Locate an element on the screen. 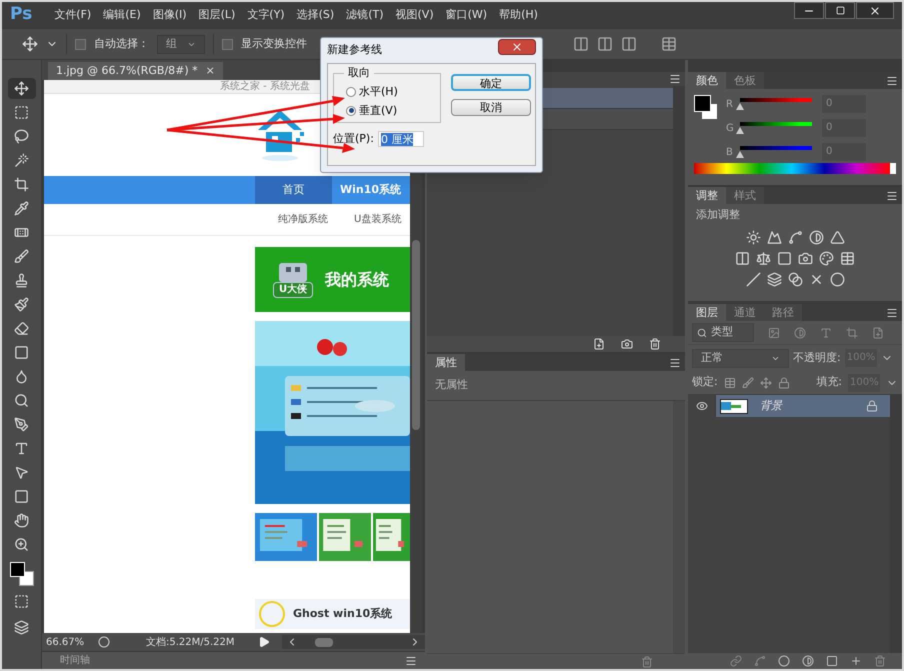 The width and height of the screenshot is (904, 671). panel-tab: 路径 is located at coordinates (783, 312).